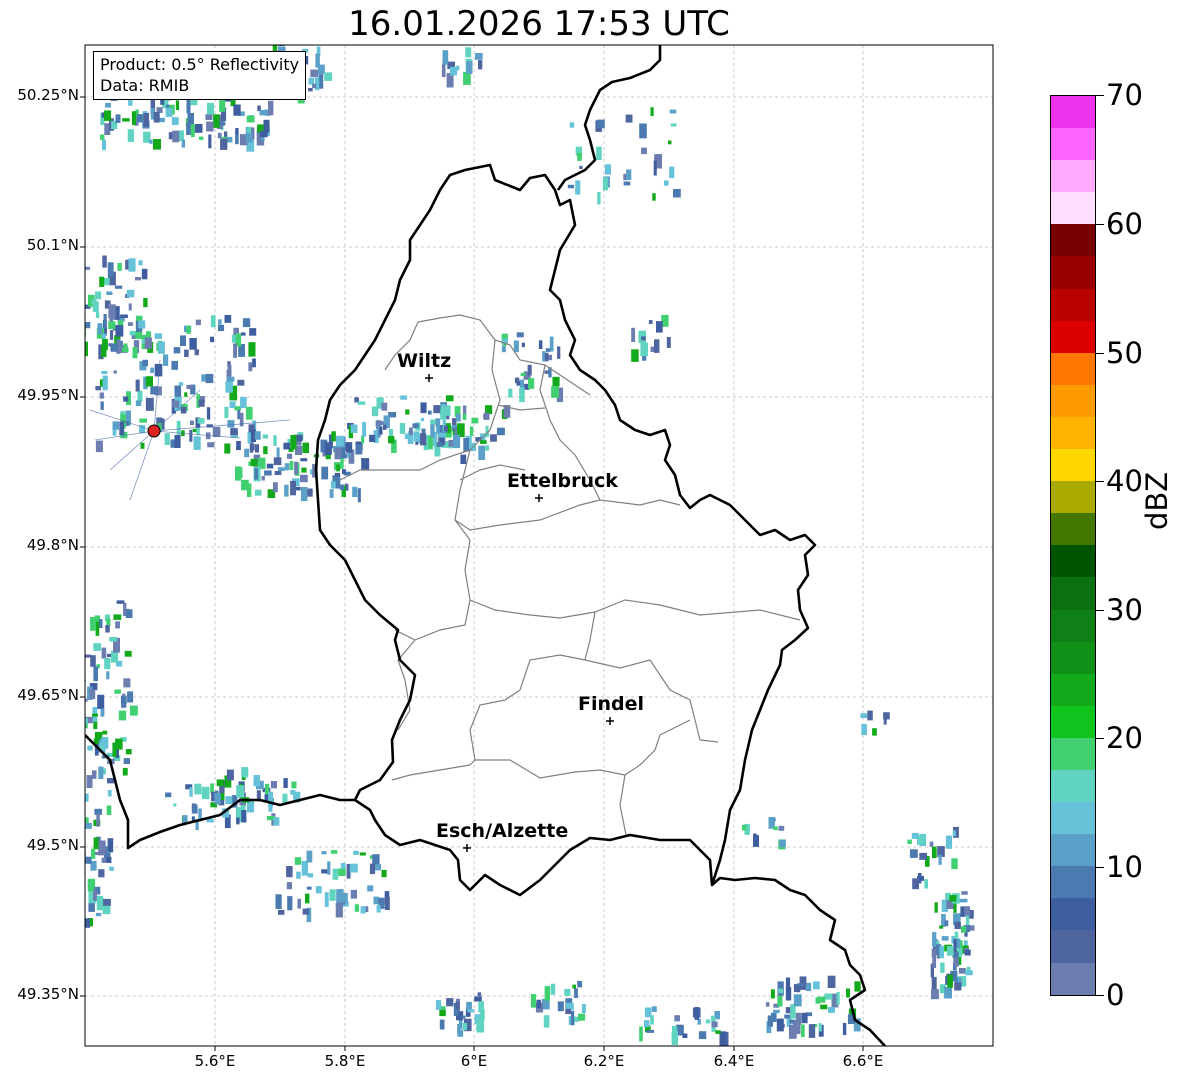  Describe the element at coordinates (48, 95) in the screenshot. I see `lat-label: 50.25°N` at that location.